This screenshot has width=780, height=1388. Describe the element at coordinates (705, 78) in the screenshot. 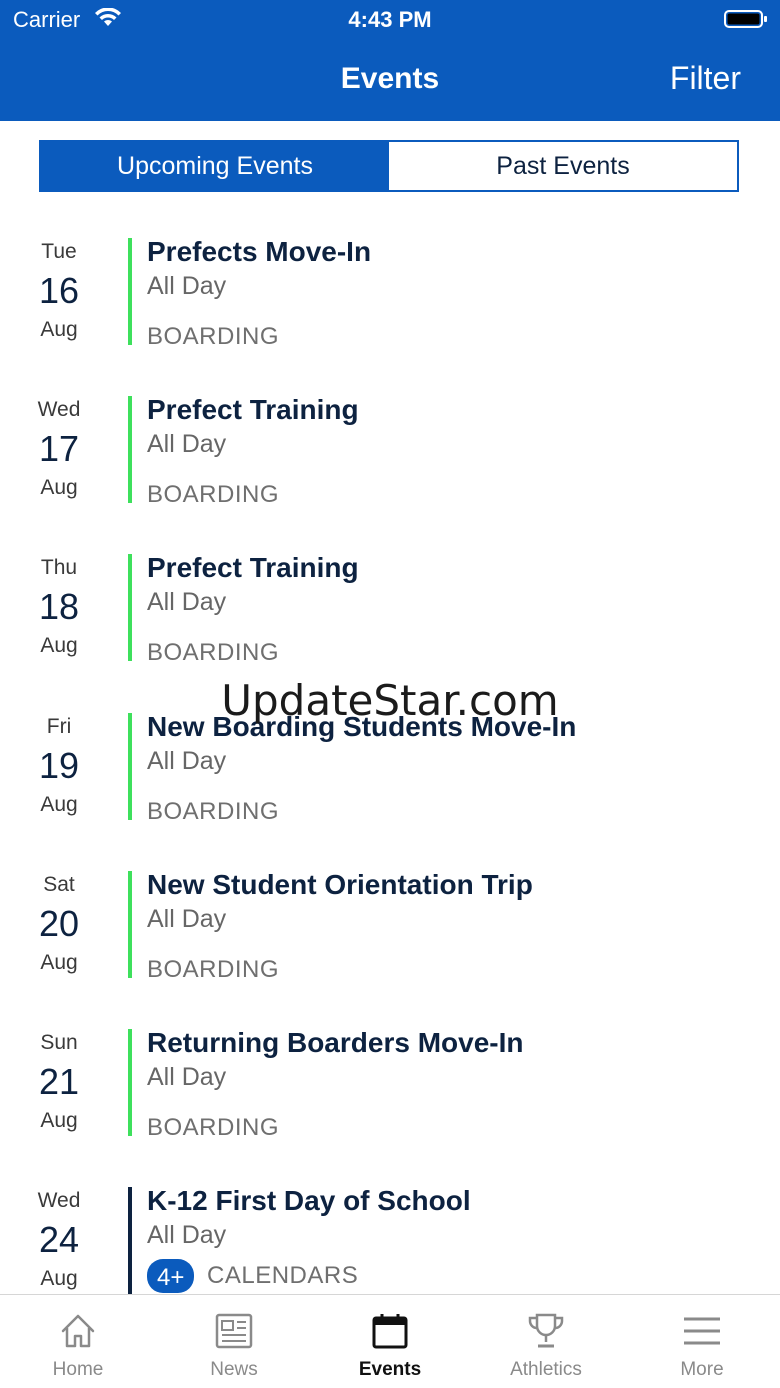

I see `filter-button: Filter` at that location.